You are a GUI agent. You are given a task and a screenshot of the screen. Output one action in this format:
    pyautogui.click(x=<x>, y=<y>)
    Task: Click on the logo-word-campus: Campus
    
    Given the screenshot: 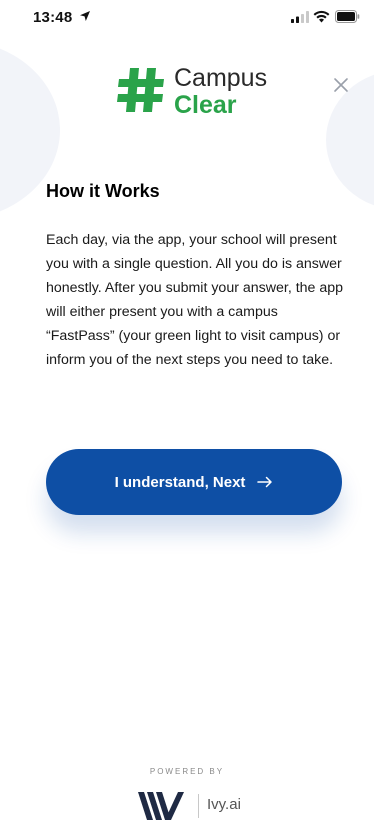 What is the action you would take?
    pyautogui.click(x=221, y=78)
    